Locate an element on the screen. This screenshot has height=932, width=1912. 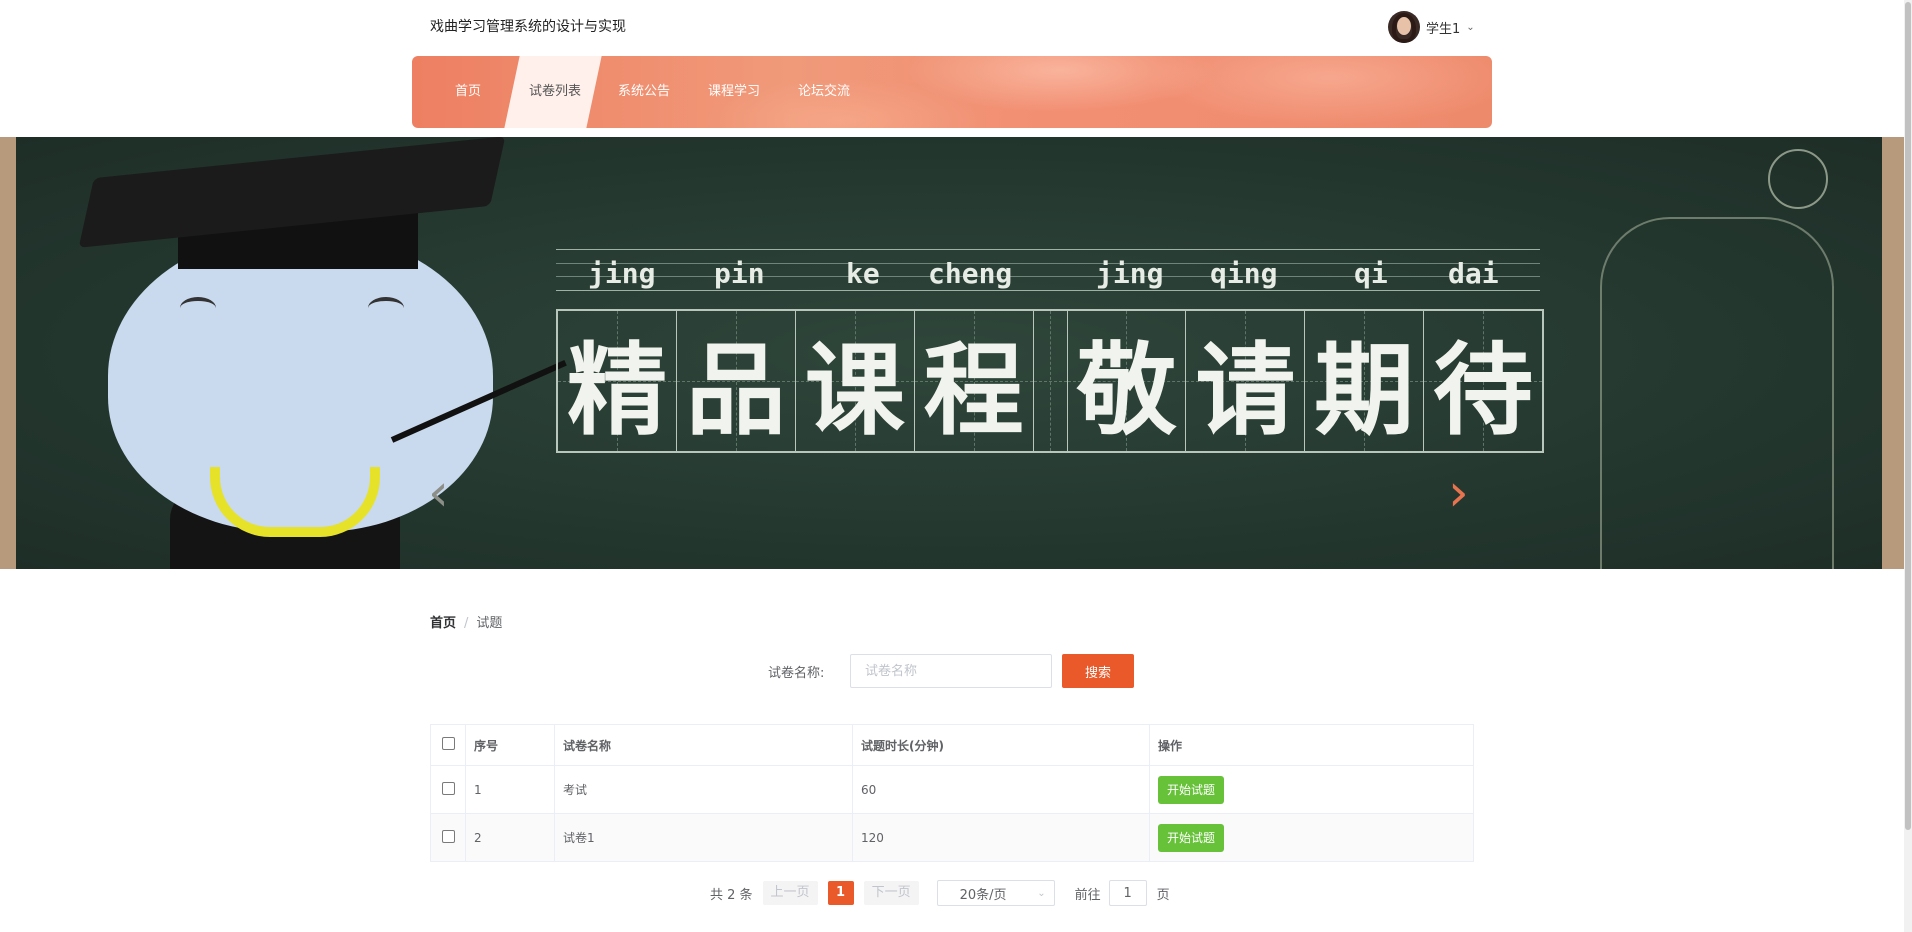
pinyin-1: jing is located at coordinates (622, 273).